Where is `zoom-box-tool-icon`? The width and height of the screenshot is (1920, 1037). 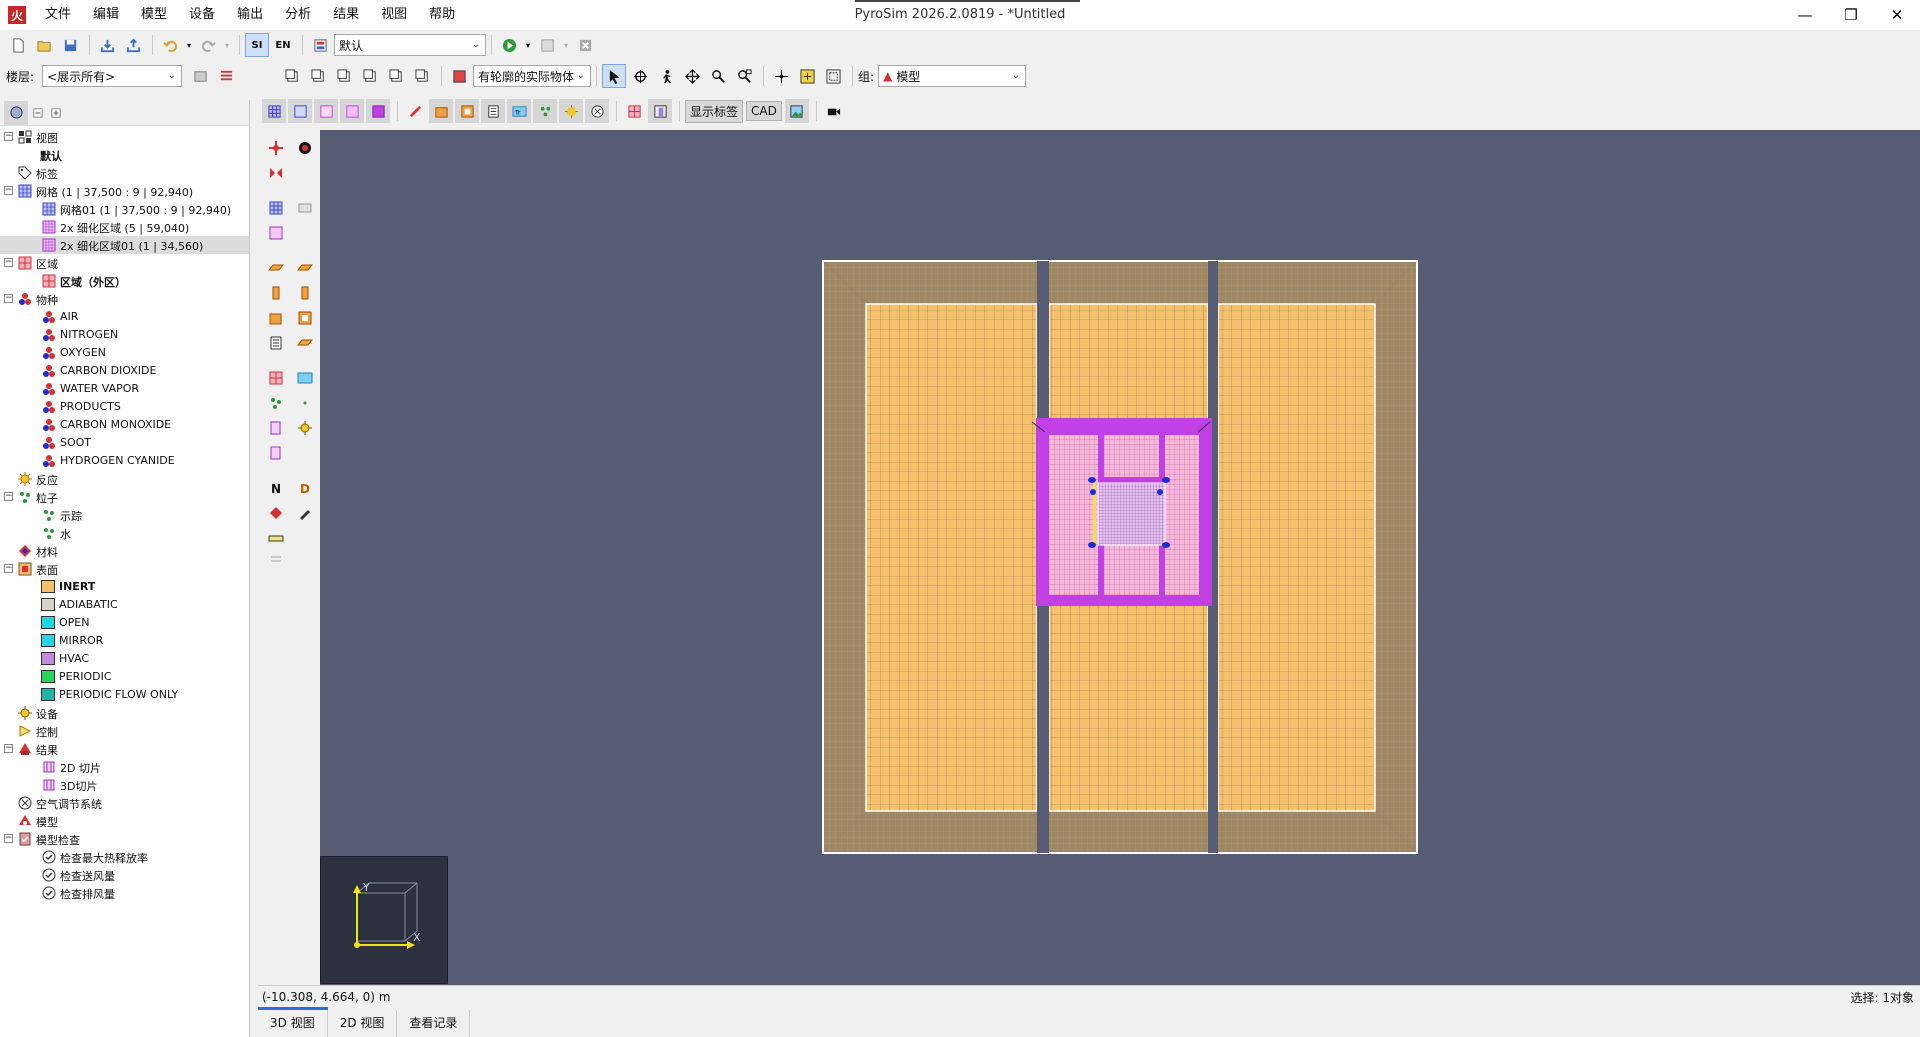 zoom-box-tool-icon is located at coordinates (744, 76).